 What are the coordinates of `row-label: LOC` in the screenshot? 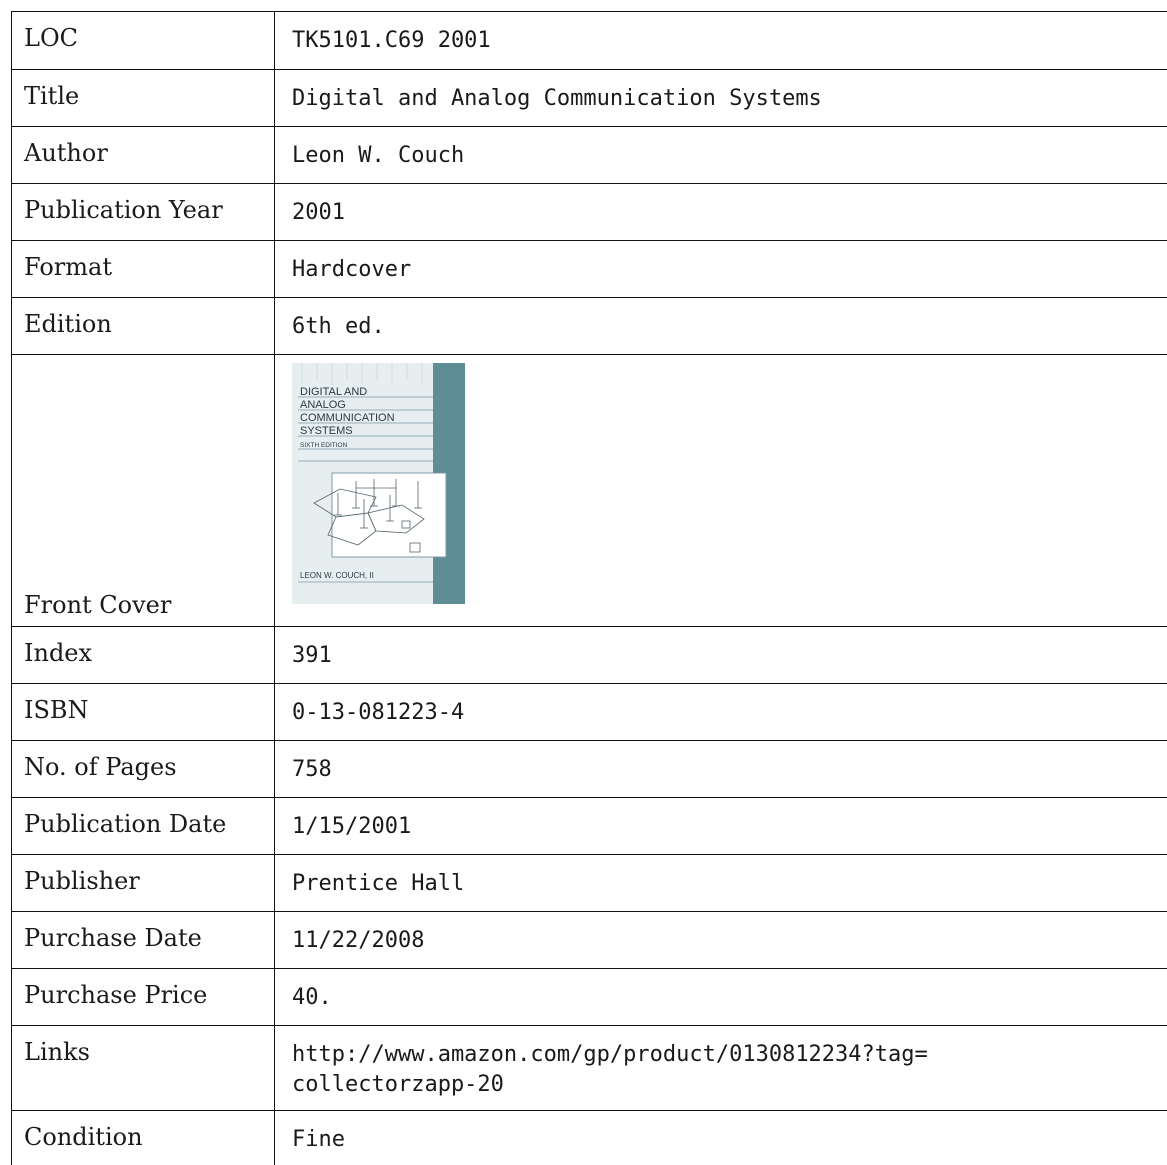 It's located at (143, 41).